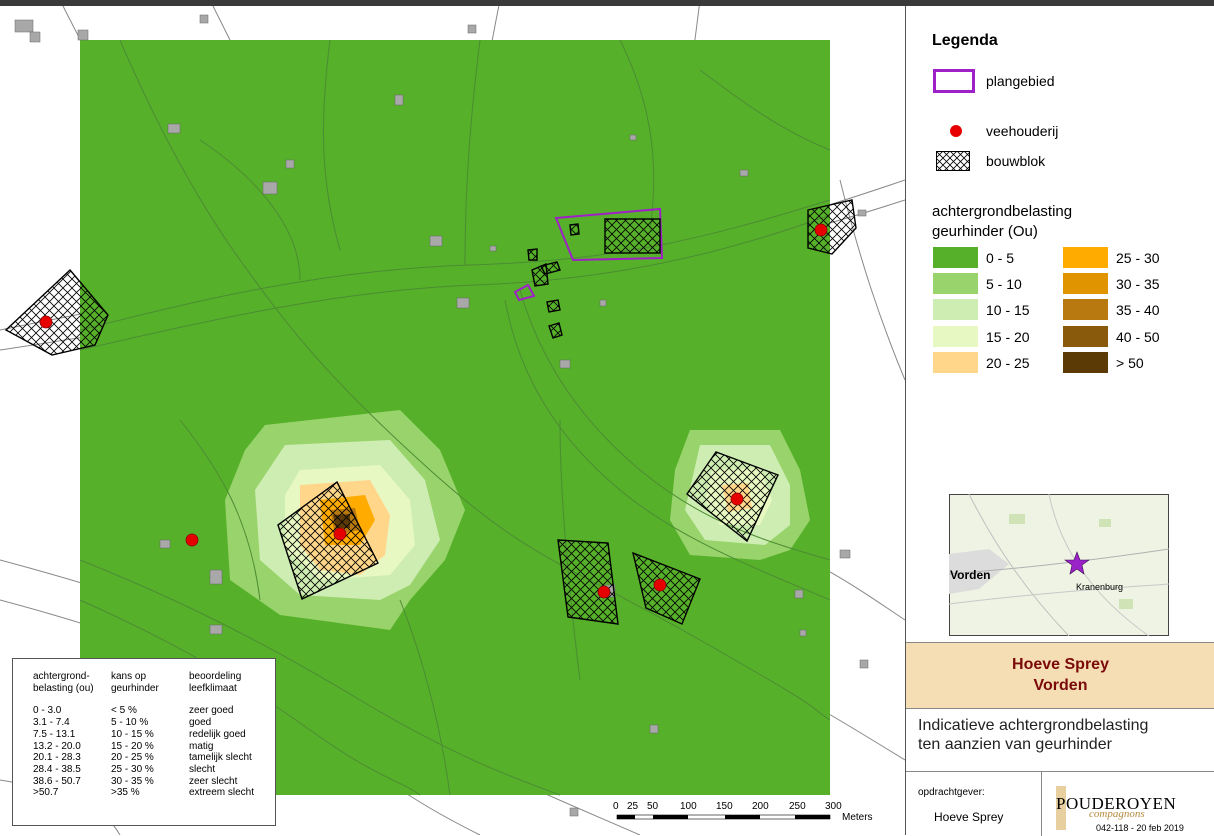 The width and height of the screenshot is (1214, 836). Describe the element at coordinates (213, 688) in the screenshot. I see `table-header: leefklimaat` at that location.